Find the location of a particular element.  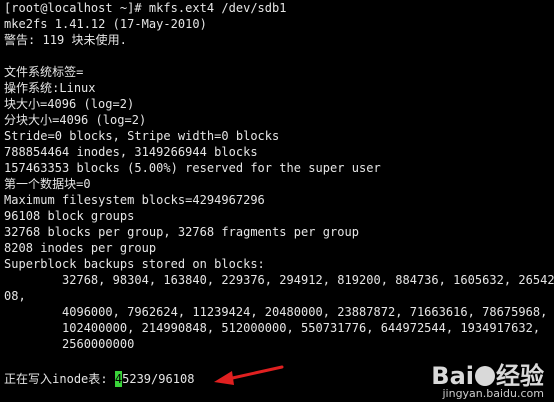

baidu-jingyan-watermark: Bai 经验 jingyan.baidu.com is located at coordinates (475, 378).